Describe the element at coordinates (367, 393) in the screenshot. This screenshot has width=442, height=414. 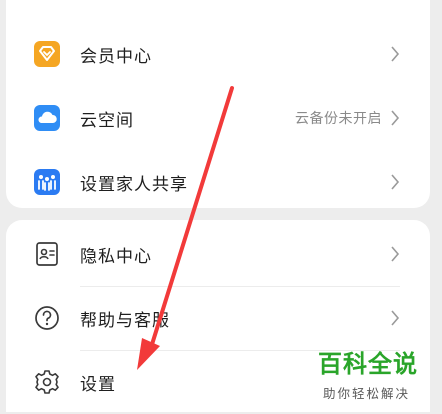
I see `watermark-subtitle: 助你轻松解决` at that location.